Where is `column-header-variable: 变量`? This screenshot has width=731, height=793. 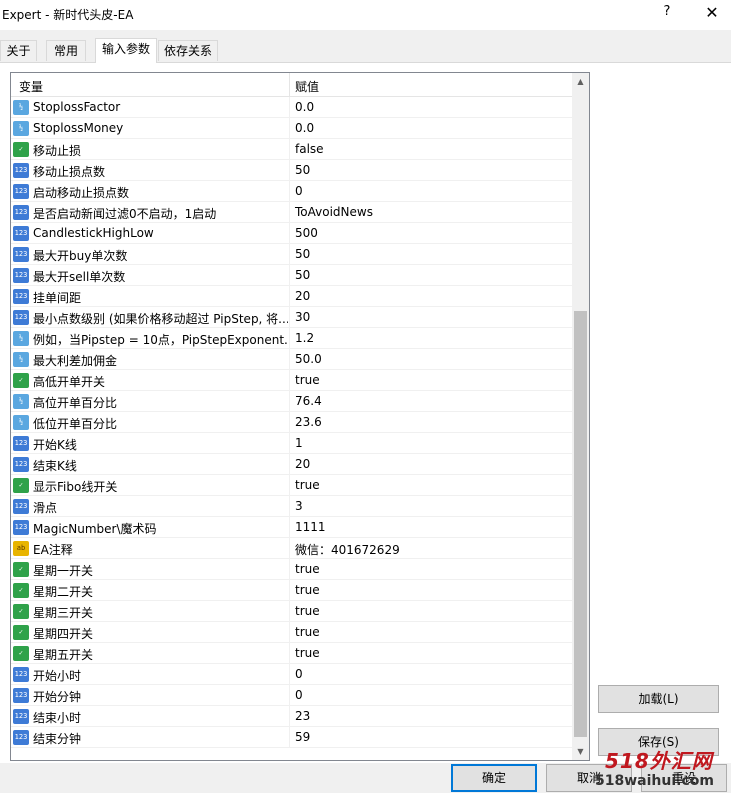
column-header-variable: 变量 is located at coordinates (31, 86).